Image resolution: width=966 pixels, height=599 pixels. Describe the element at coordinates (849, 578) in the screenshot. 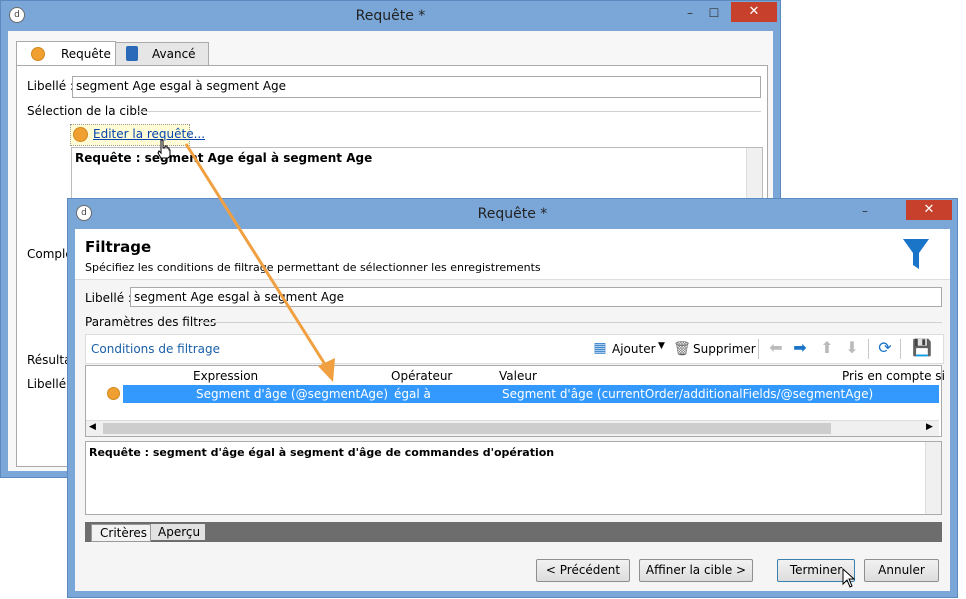

I see `pointer-cursor-icon` at that location.